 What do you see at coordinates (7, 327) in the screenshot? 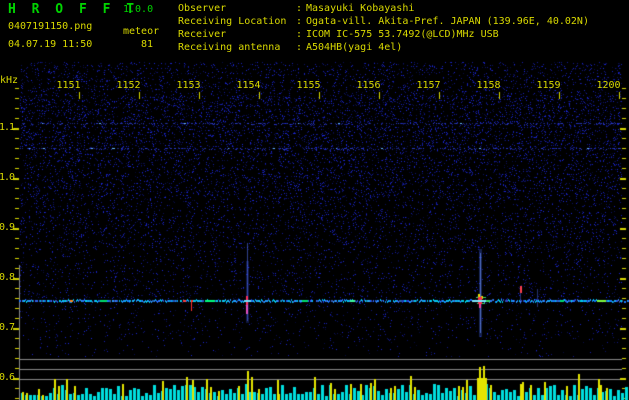
I see `freq-tick-label: 0.7` at bounding box center [7, 327].